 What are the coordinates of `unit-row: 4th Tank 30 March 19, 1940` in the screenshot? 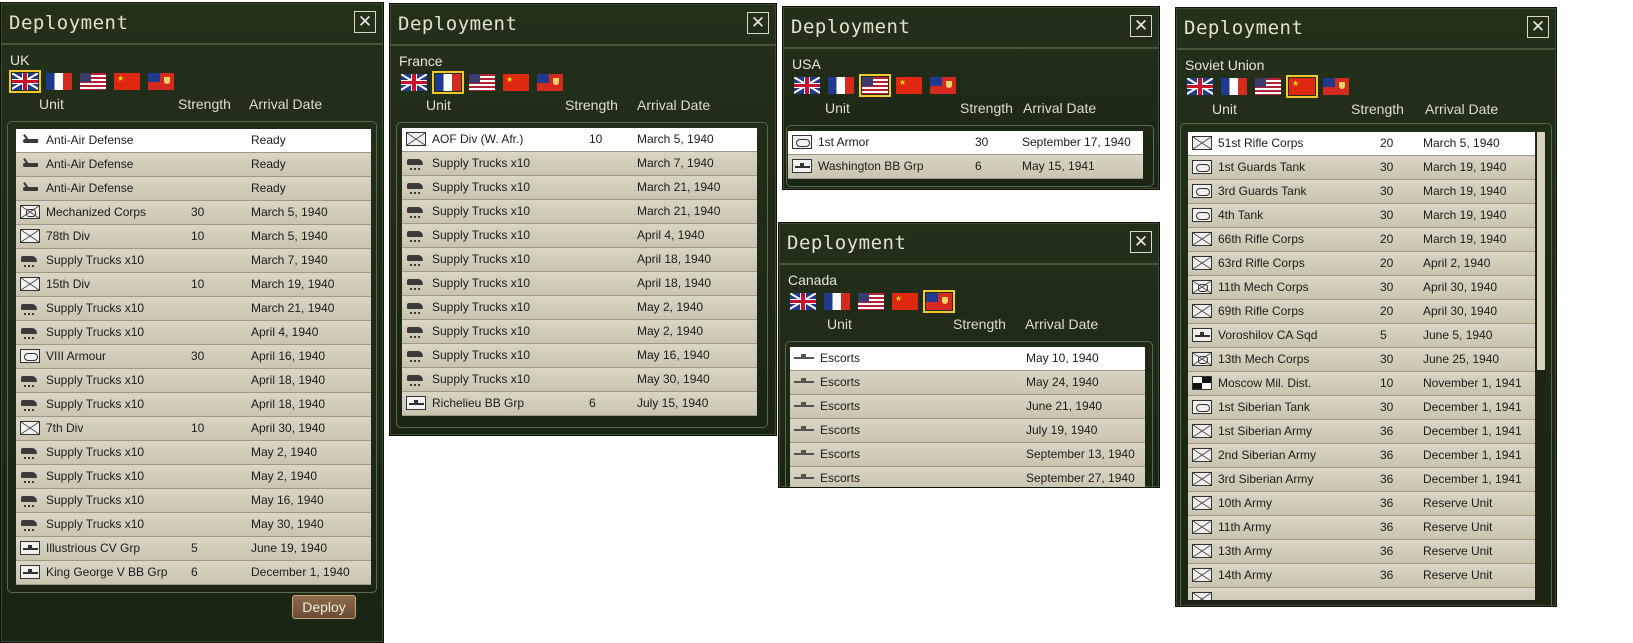 It's located at (1361, 216).